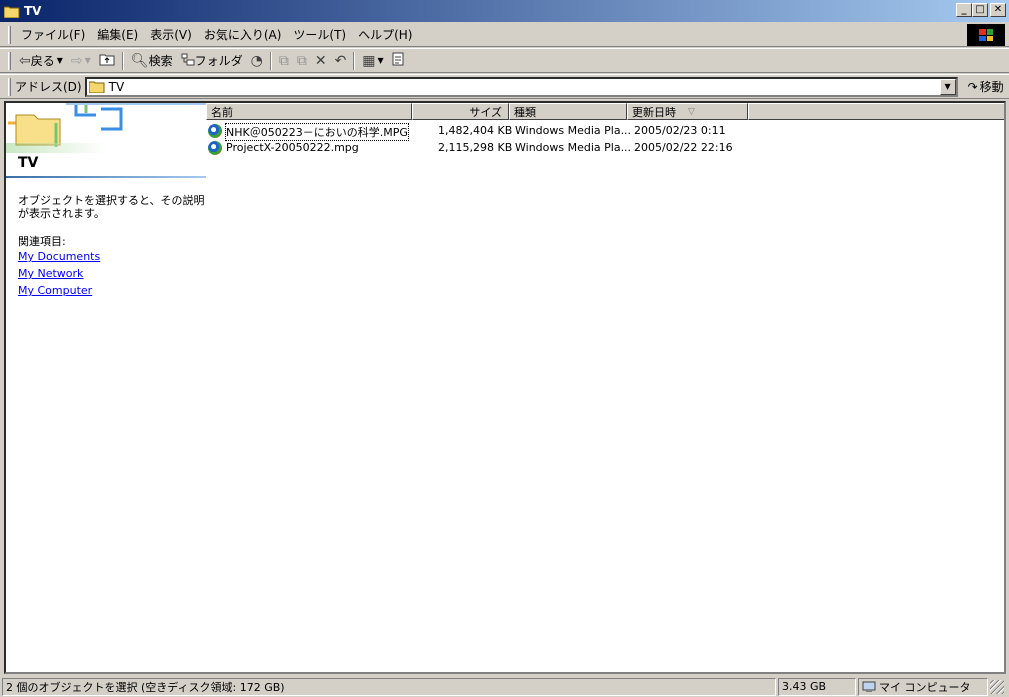  What do you see at coordinates (309, 111) in the screenshot?
I see `column-header-name: 名前` at bounding box center [309, 111].